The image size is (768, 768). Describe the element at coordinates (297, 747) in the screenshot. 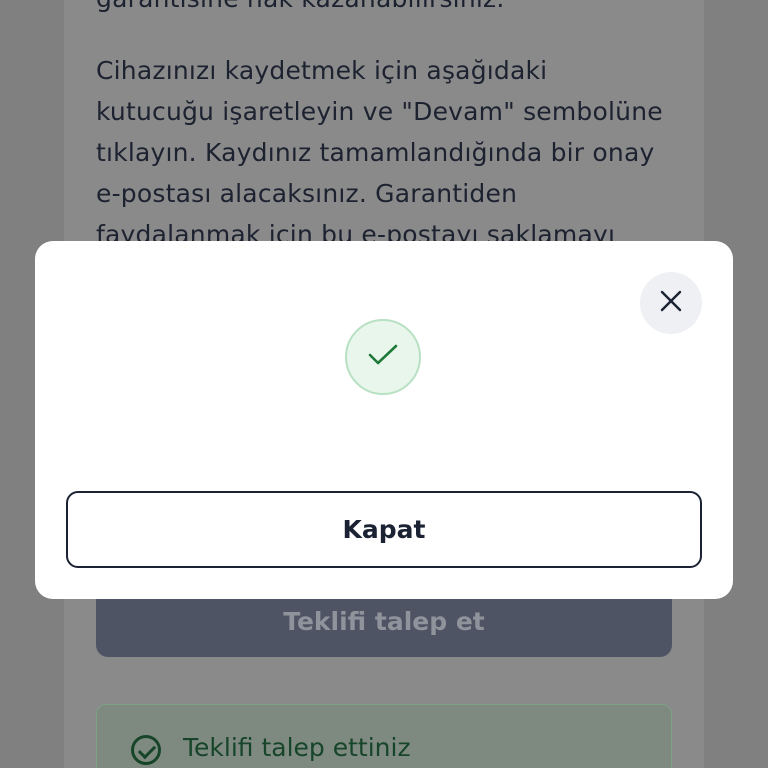

I see `status-text: Teklifi talep ettiniz` at that location.